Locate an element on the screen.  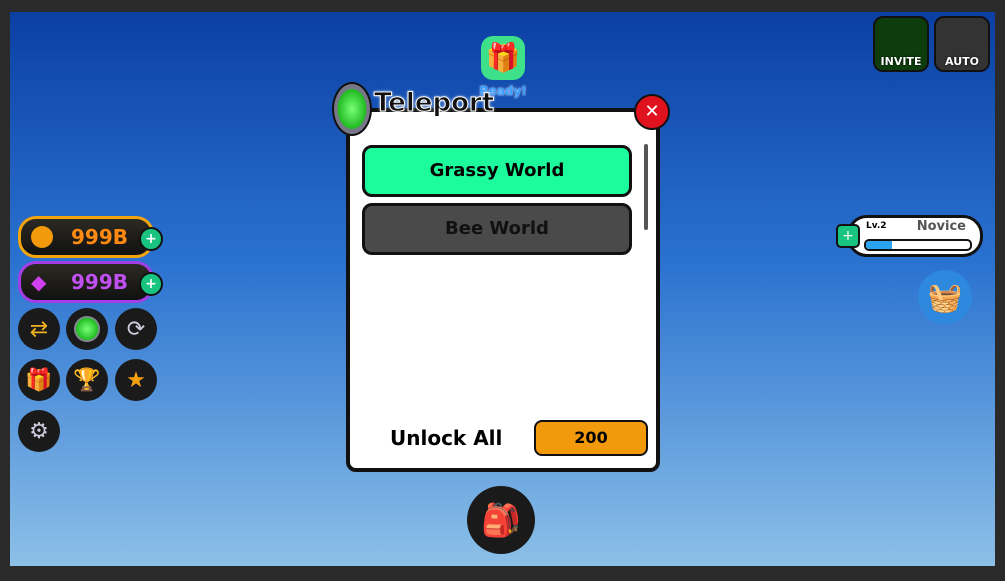
gift-box-icon: 🎁 is located at coordinates (503, 58).